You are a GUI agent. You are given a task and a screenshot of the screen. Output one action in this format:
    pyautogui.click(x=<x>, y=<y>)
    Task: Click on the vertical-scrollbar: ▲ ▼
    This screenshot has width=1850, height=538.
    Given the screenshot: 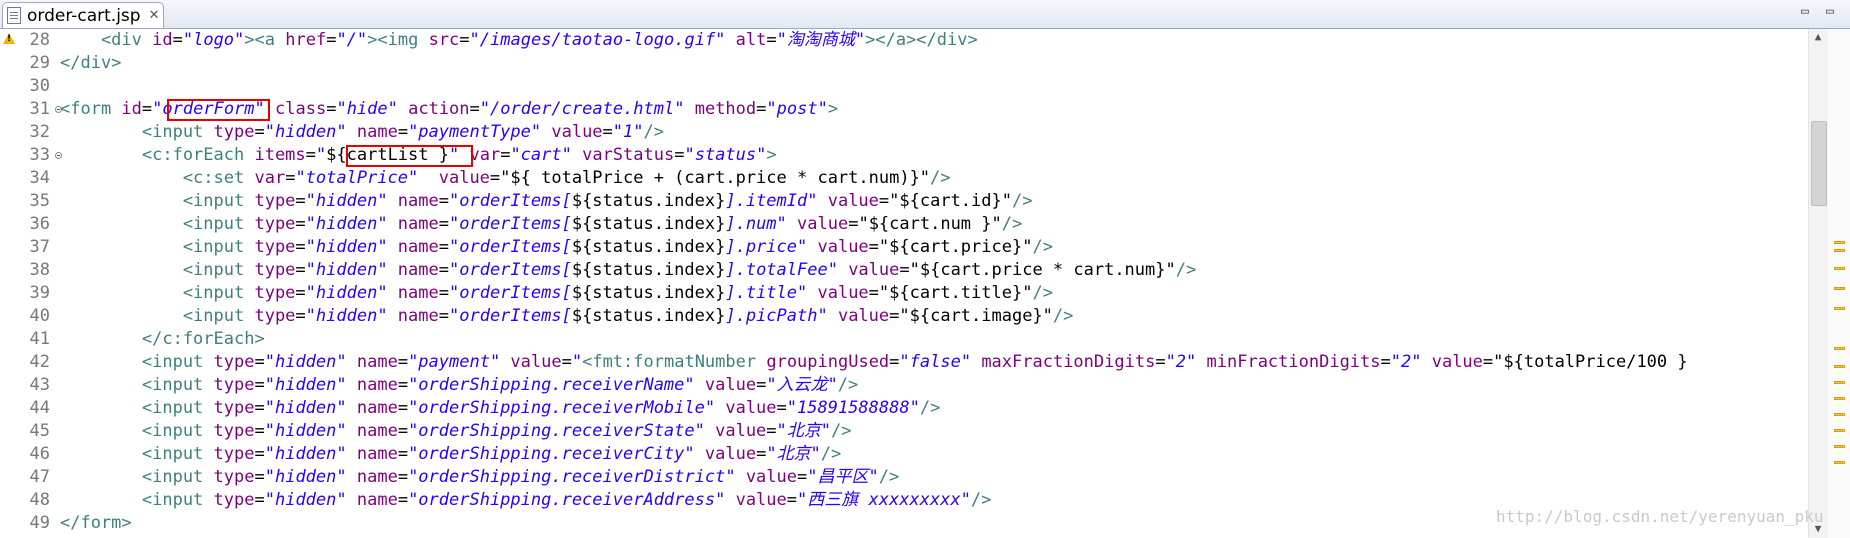 What is the action you would take?
    pyautogui.click(x=1818, y=283)
    